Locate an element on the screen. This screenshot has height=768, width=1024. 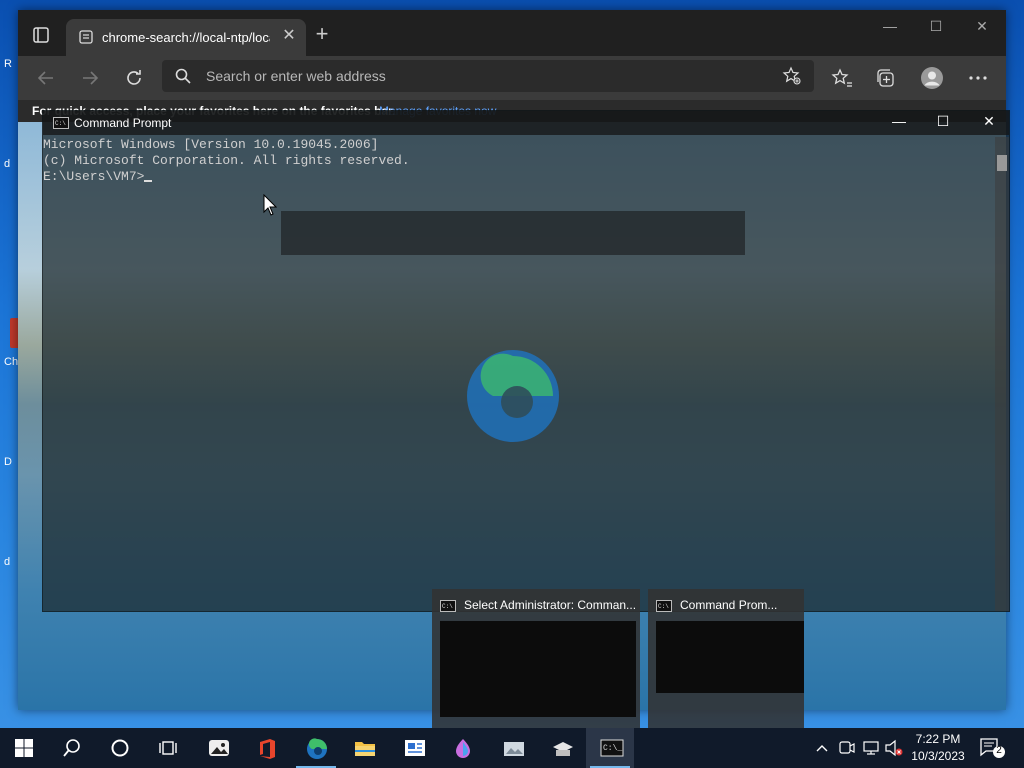
desktop-icon-3: Ch is located at coordinates (11, 362).